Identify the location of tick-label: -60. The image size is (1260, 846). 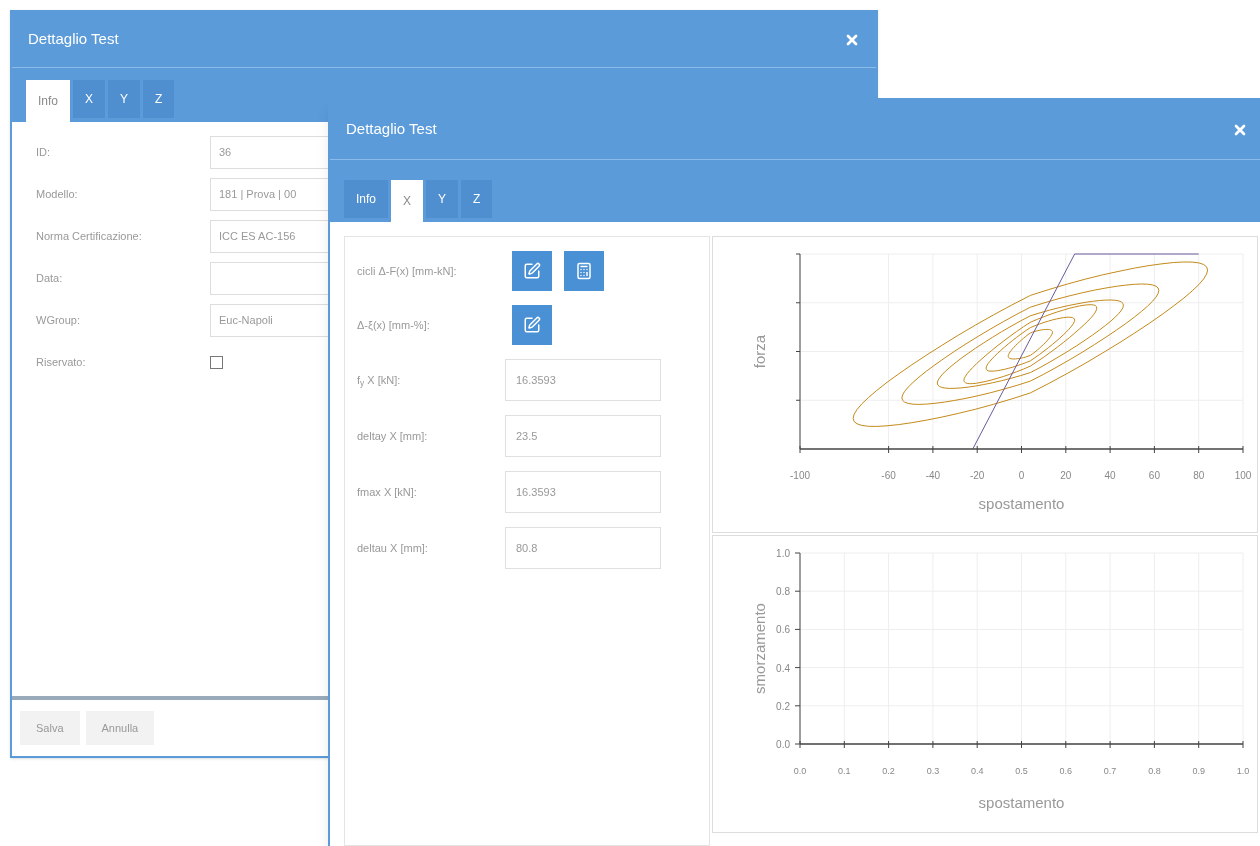
(888, 475).